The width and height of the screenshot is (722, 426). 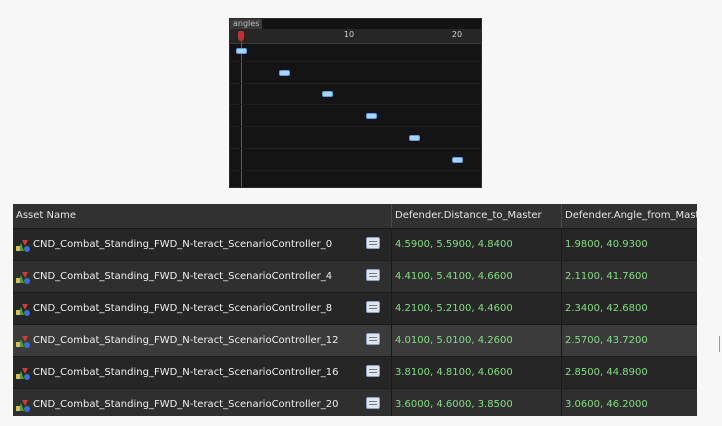 I want to click on distance-cell: 4.5900, 5.5900, 4.8400, so click(x=476, y=244).